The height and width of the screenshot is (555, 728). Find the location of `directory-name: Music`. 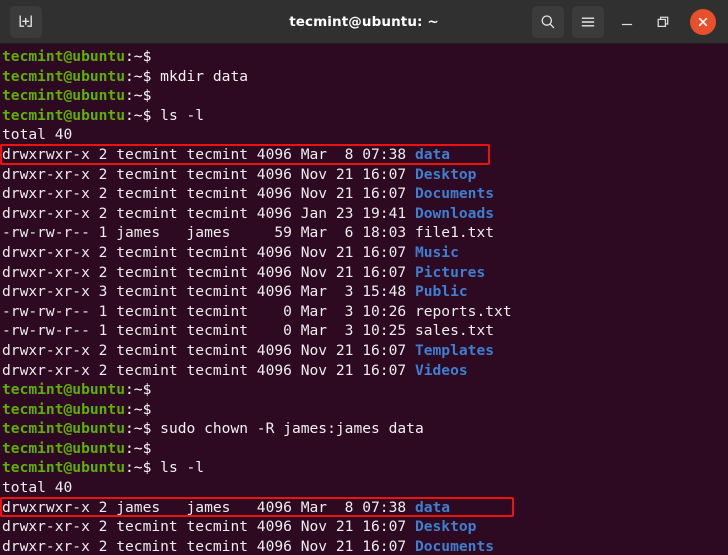

directory-name: Music is located at coordinates (437, 252).